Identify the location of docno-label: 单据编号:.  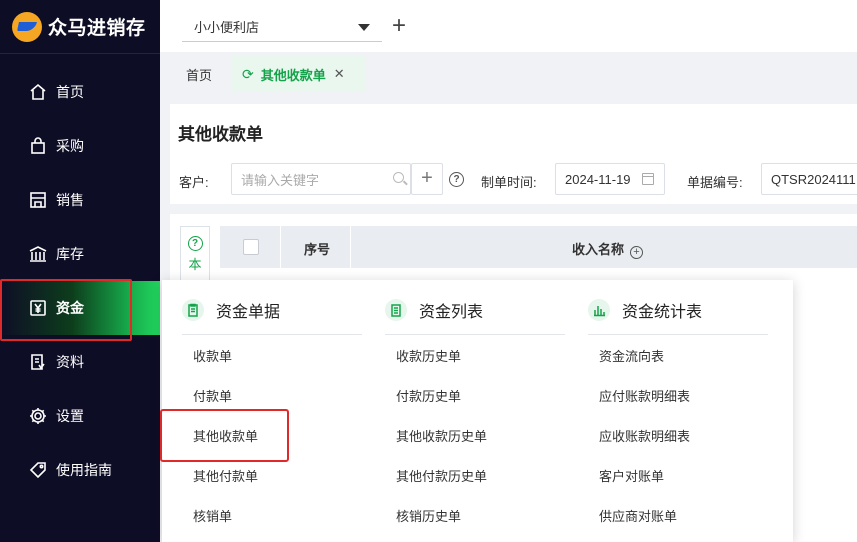
(715, 182).